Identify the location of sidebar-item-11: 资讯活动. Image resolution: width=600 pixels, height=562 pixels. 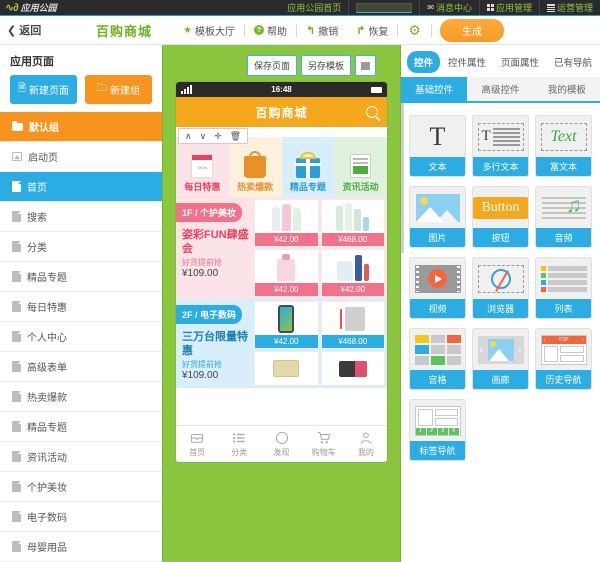
(81, 456).